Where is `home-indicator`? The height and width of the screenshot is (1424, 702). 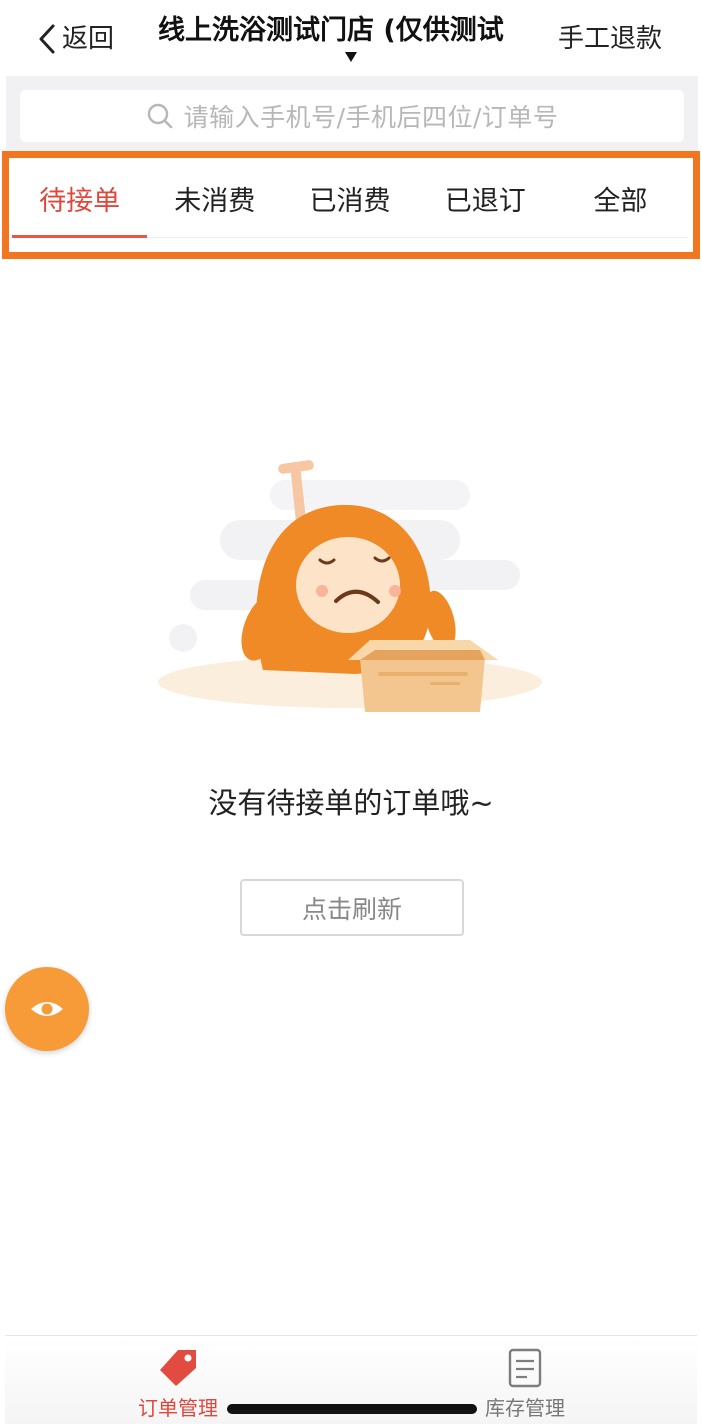
home-indicator is located at coordinates (352, 1409).